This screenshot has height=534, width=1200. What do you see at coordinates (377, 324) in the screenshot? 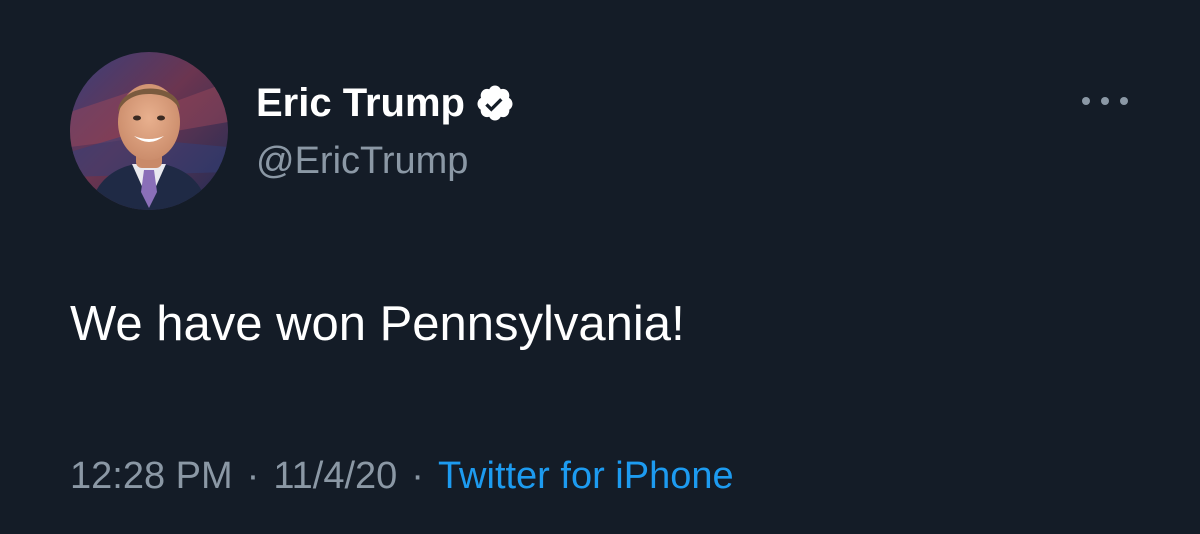
I see `tweet-text: We have won Pennsylvania!` at bounding box center [377, 324].